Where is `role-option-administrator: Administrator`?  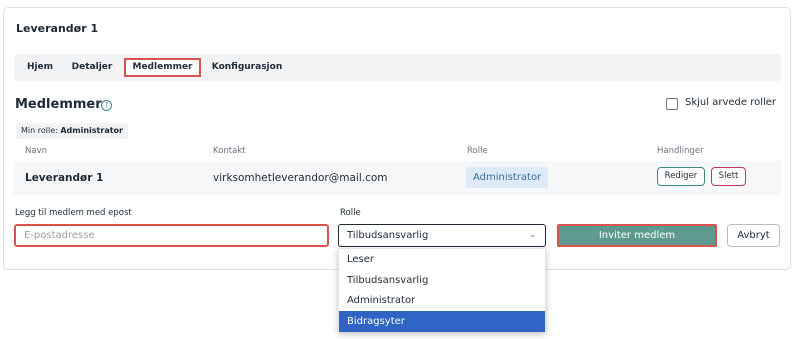
role-option-administrator: Administrator is located at coordinates (442, 300).